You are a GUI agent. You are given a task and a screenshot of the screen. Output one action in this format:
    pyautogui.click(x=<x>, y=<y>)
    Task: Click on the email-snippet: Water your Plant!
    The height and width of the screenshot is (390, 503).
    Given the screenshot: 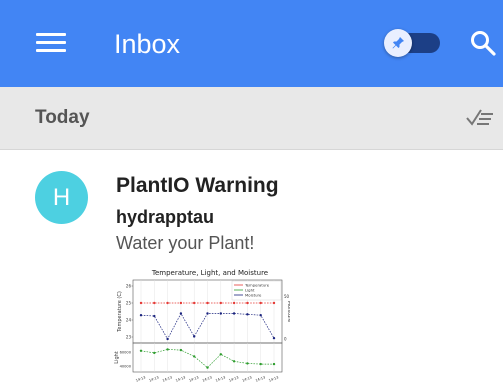 What is the action you would take?
    pyautogui.click(x=185, y=243)
    